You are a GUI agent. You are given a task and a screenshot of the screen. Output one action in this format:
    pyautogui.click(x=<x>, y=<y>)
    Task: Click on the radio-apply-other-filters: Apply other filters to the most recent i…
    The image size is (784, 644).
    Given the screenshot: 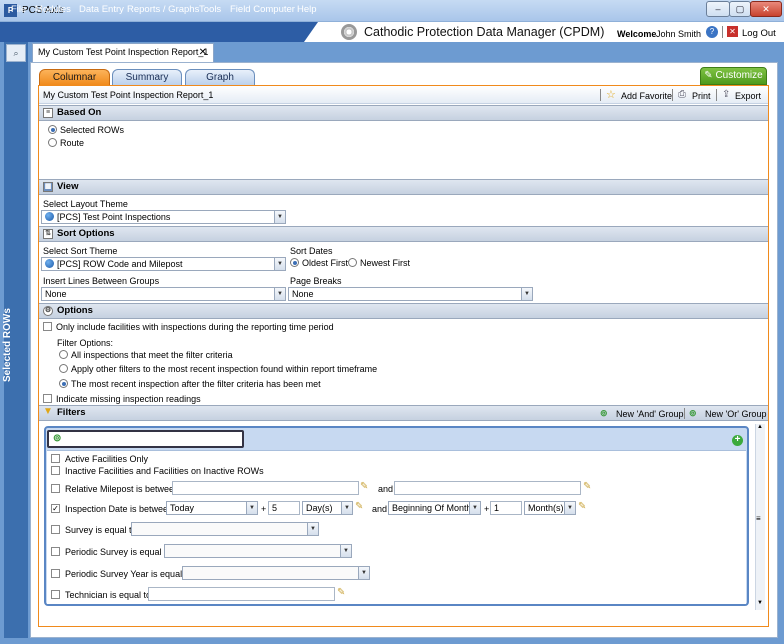 What is the action you would take?
    pyautogui.click(x=218, y=369)
    